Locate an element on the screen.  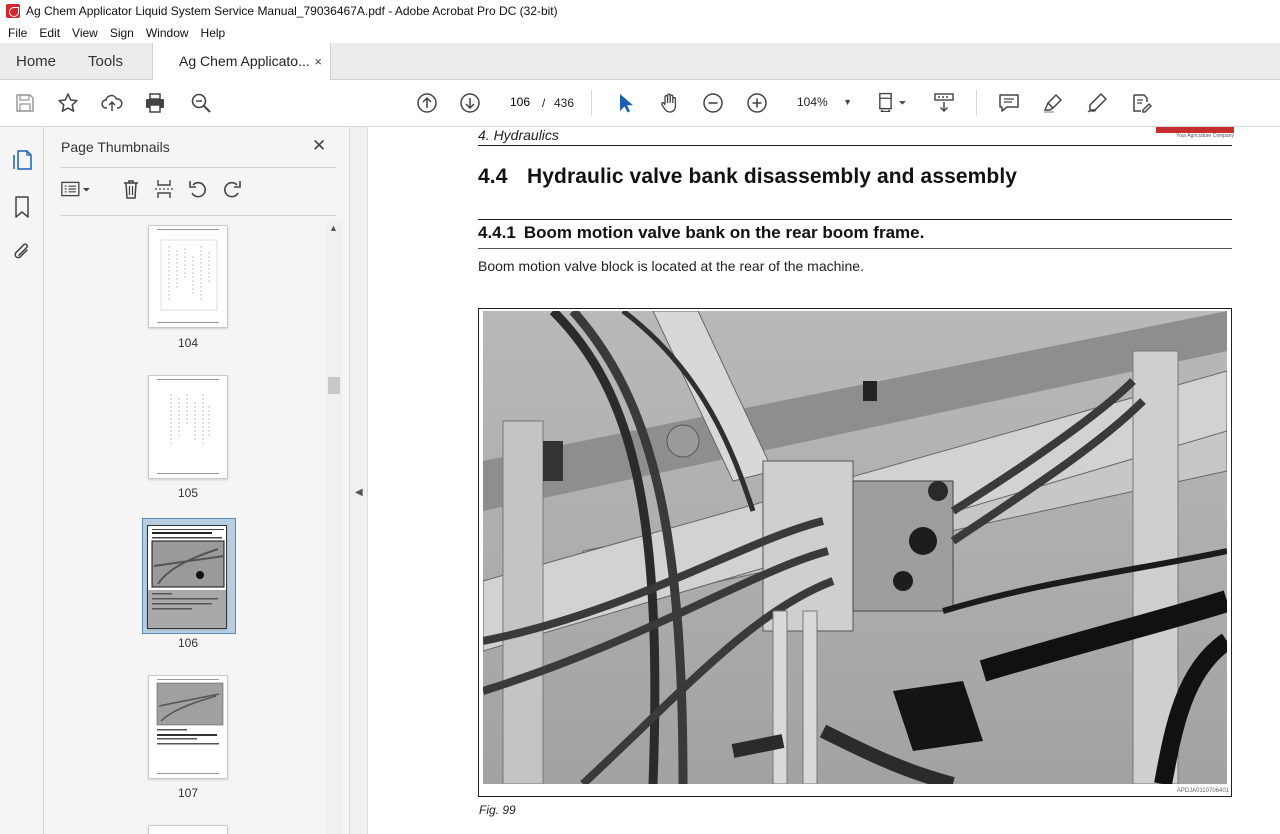
collapse-left-icon: ◀ is located at coordinates (359, 492).